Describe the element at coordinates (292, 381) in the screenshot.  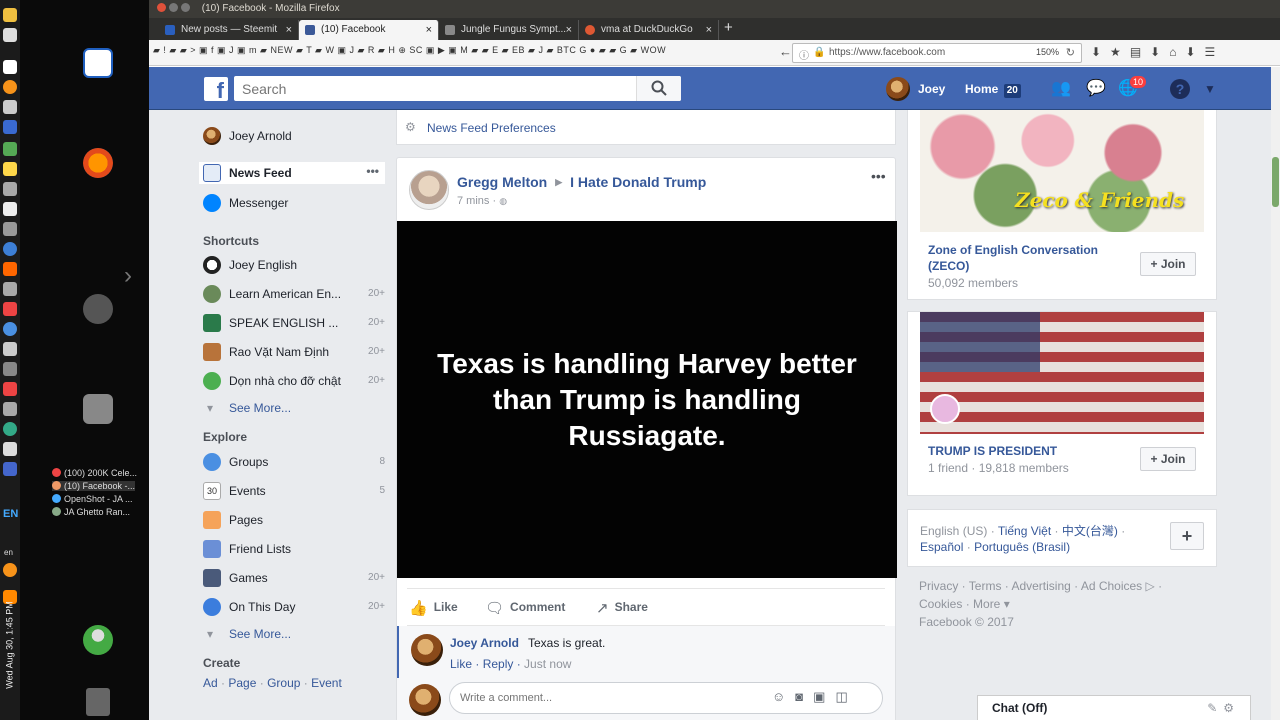
I see `shortcut-item: Dọn nhà cho đỡ chật 20+` at that location.